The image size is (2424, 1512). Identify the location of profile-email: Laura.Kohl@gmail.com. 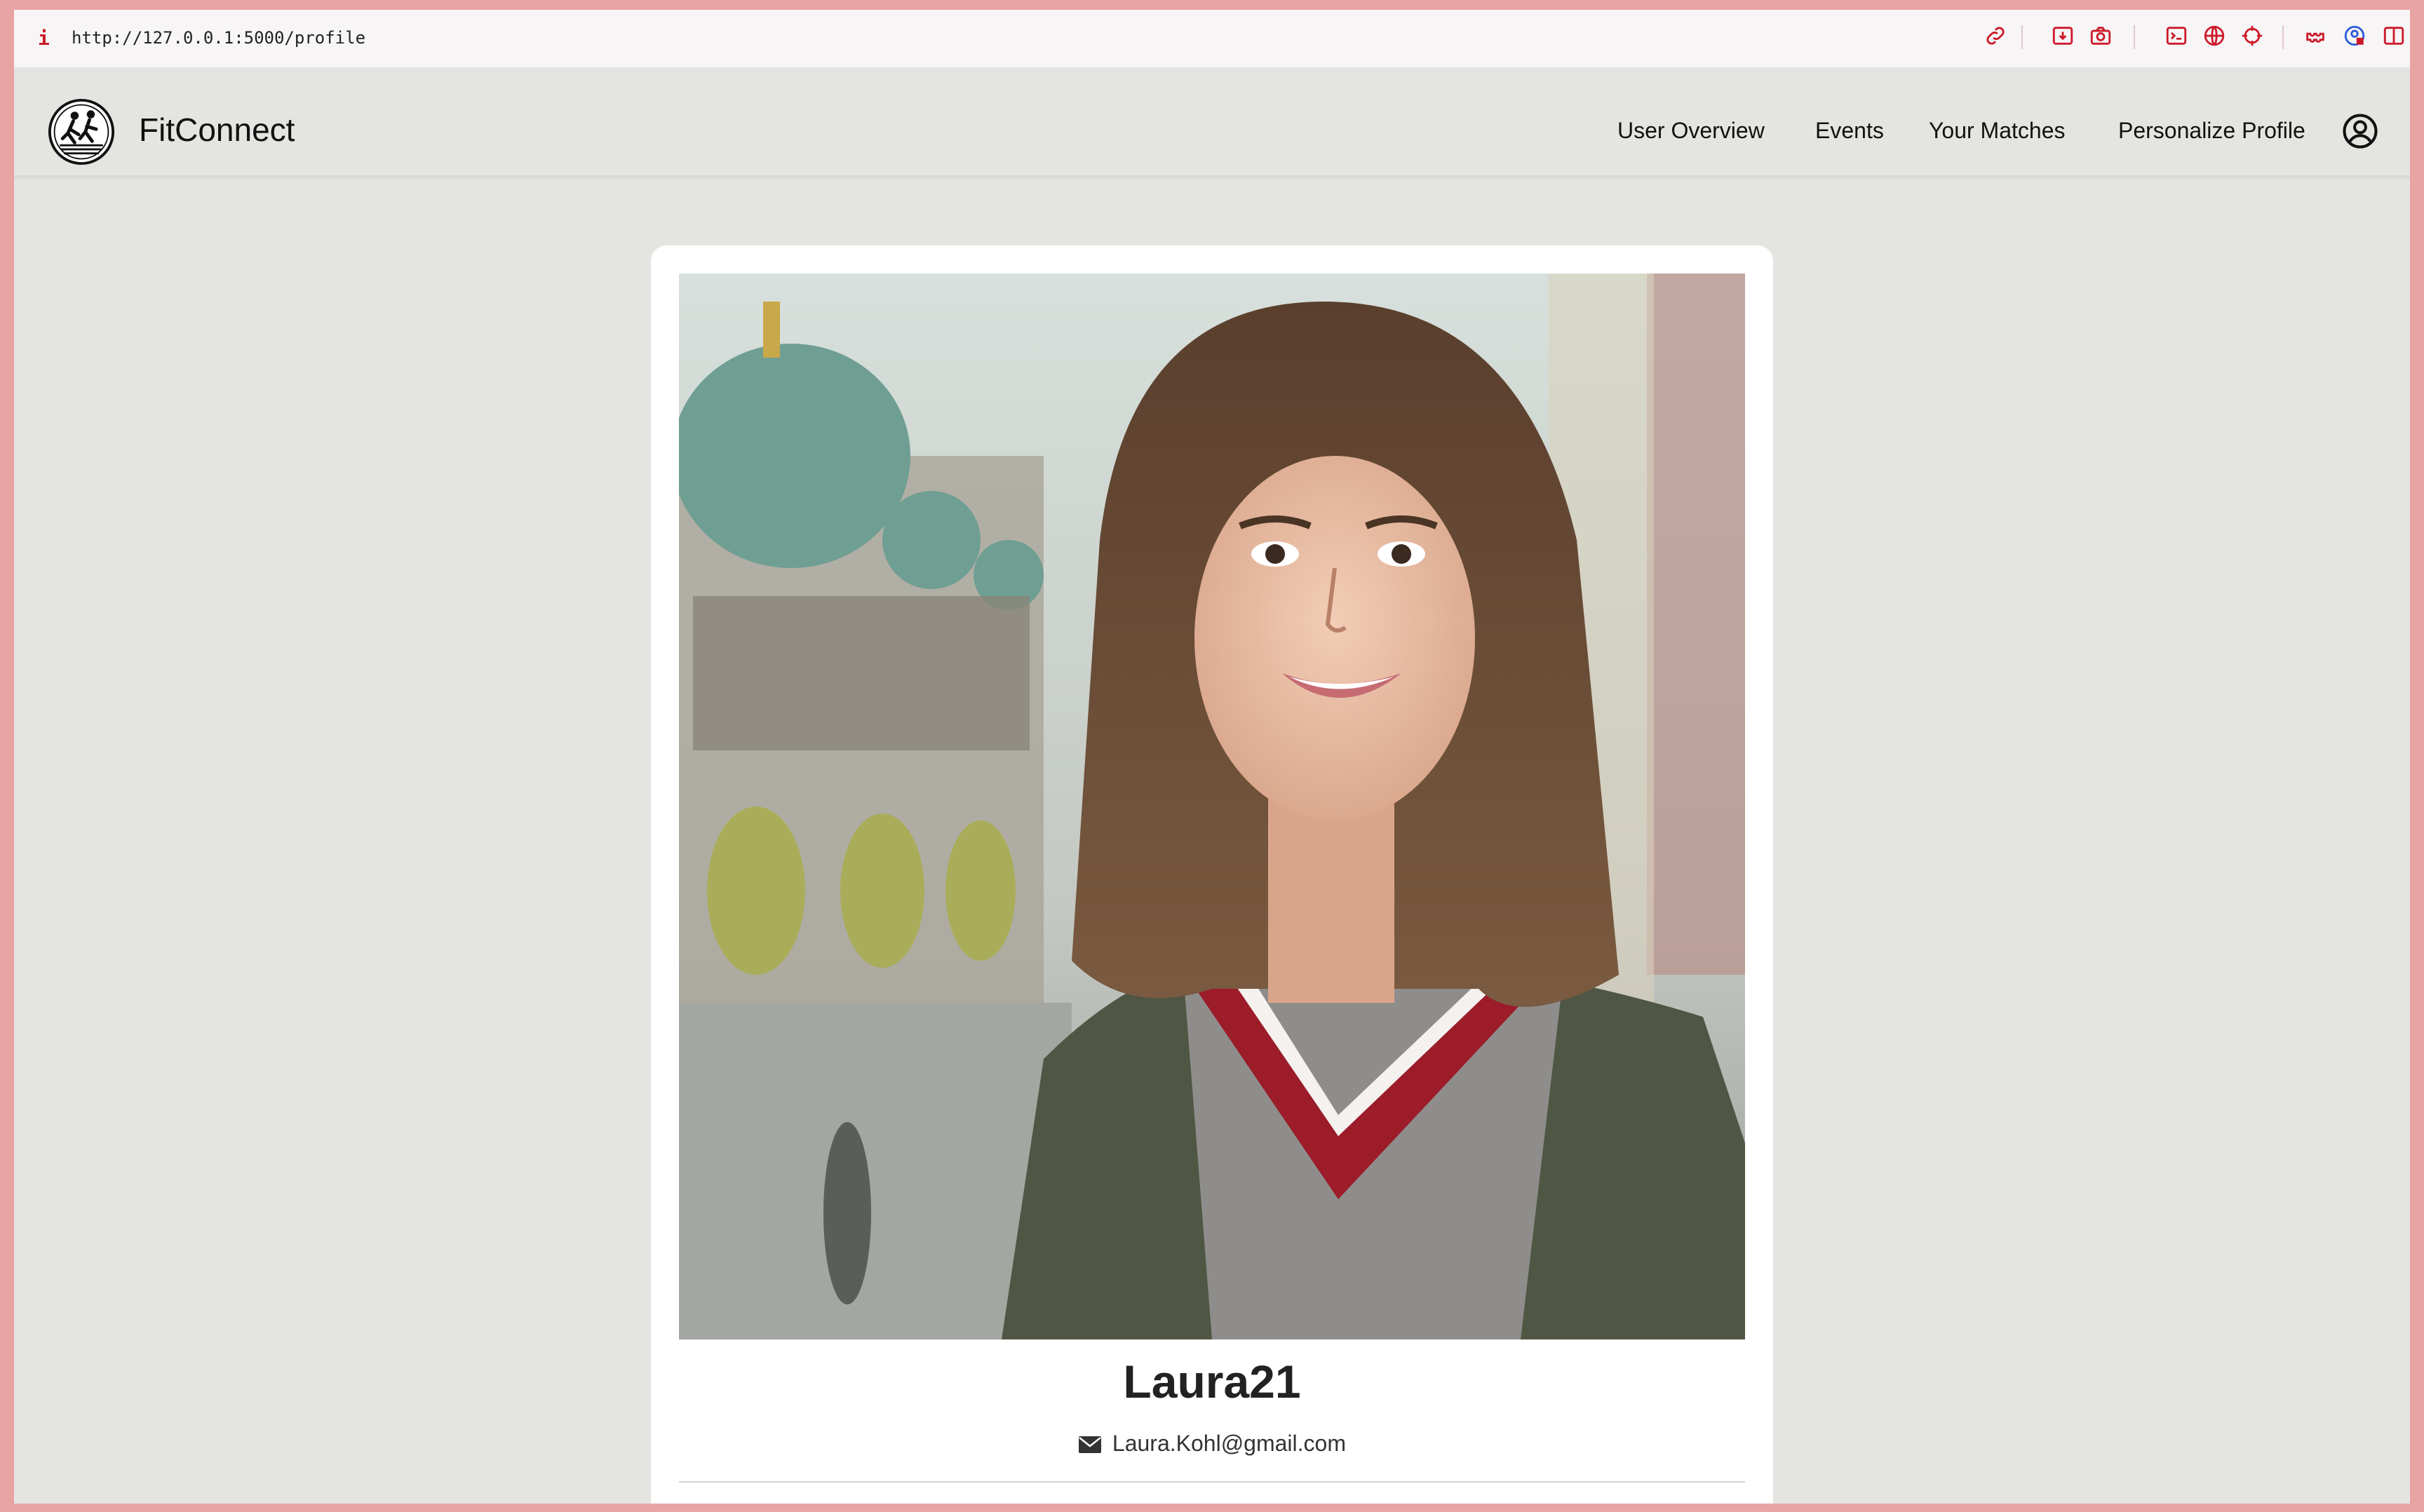
(1229, 1443).